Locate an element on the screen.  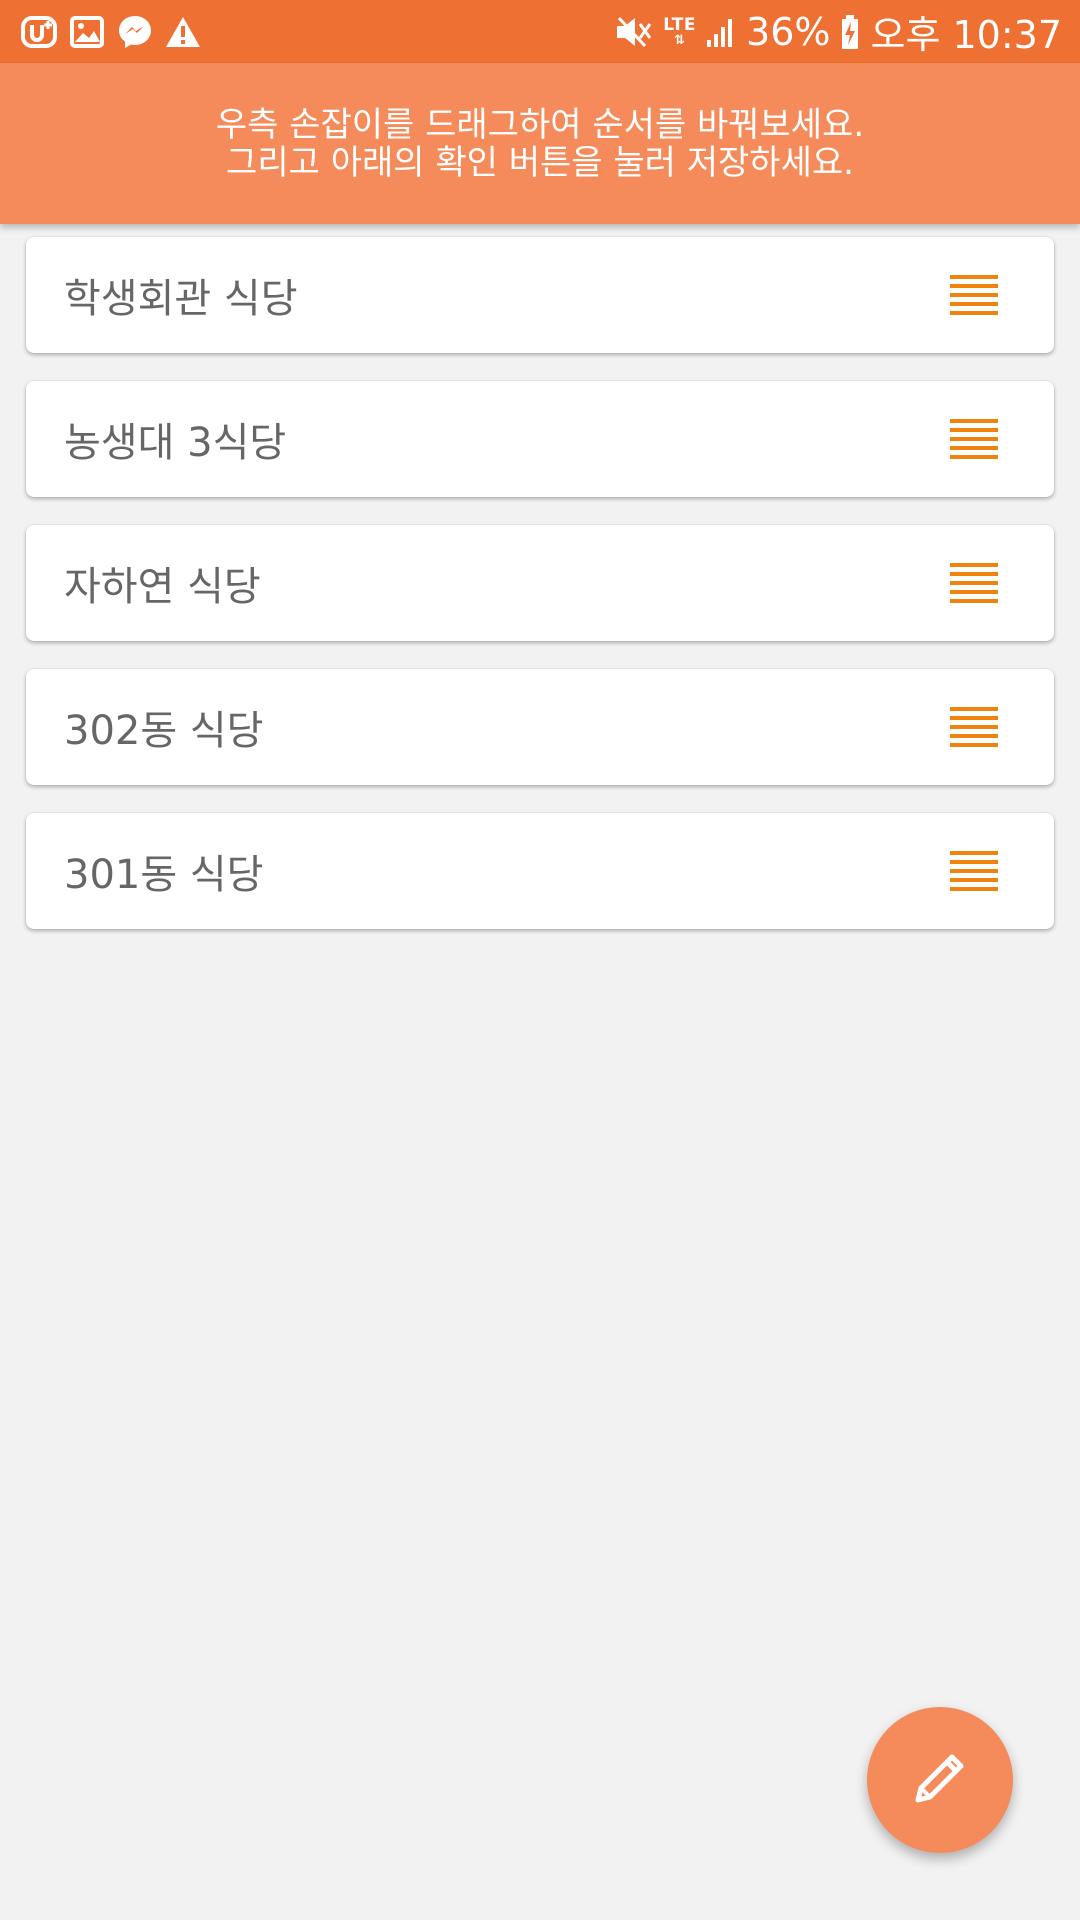
pencil-icon is located at coordinates (940, 1780).